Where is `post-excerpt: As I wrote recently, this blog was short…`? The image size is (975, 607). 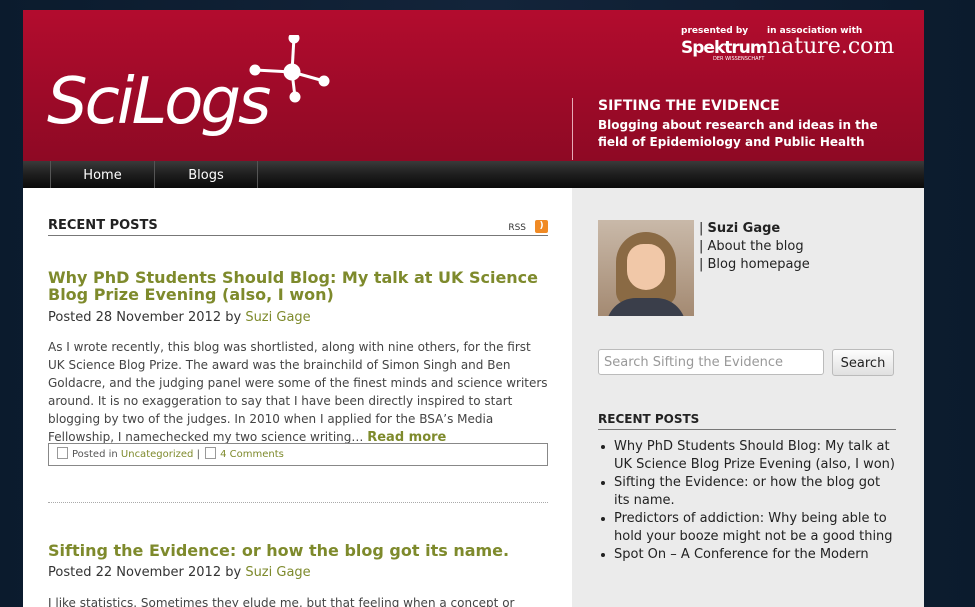
post-excerpt: As I wrote recently, this blog was short… is located at coordinates (298, 392).